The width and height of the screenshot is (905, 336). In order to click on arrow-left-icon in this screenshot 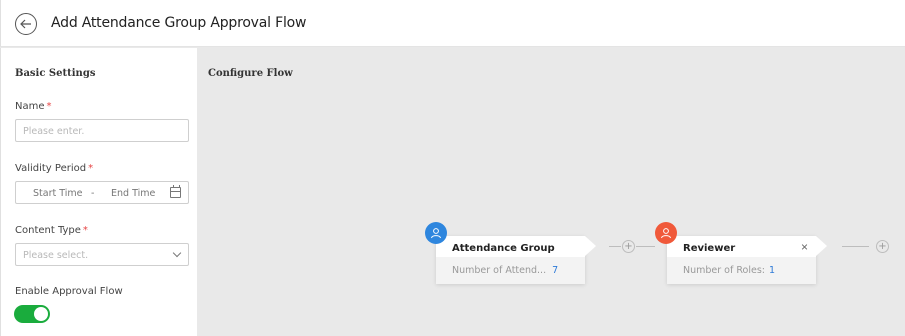, I will do `click(25, 24)`.